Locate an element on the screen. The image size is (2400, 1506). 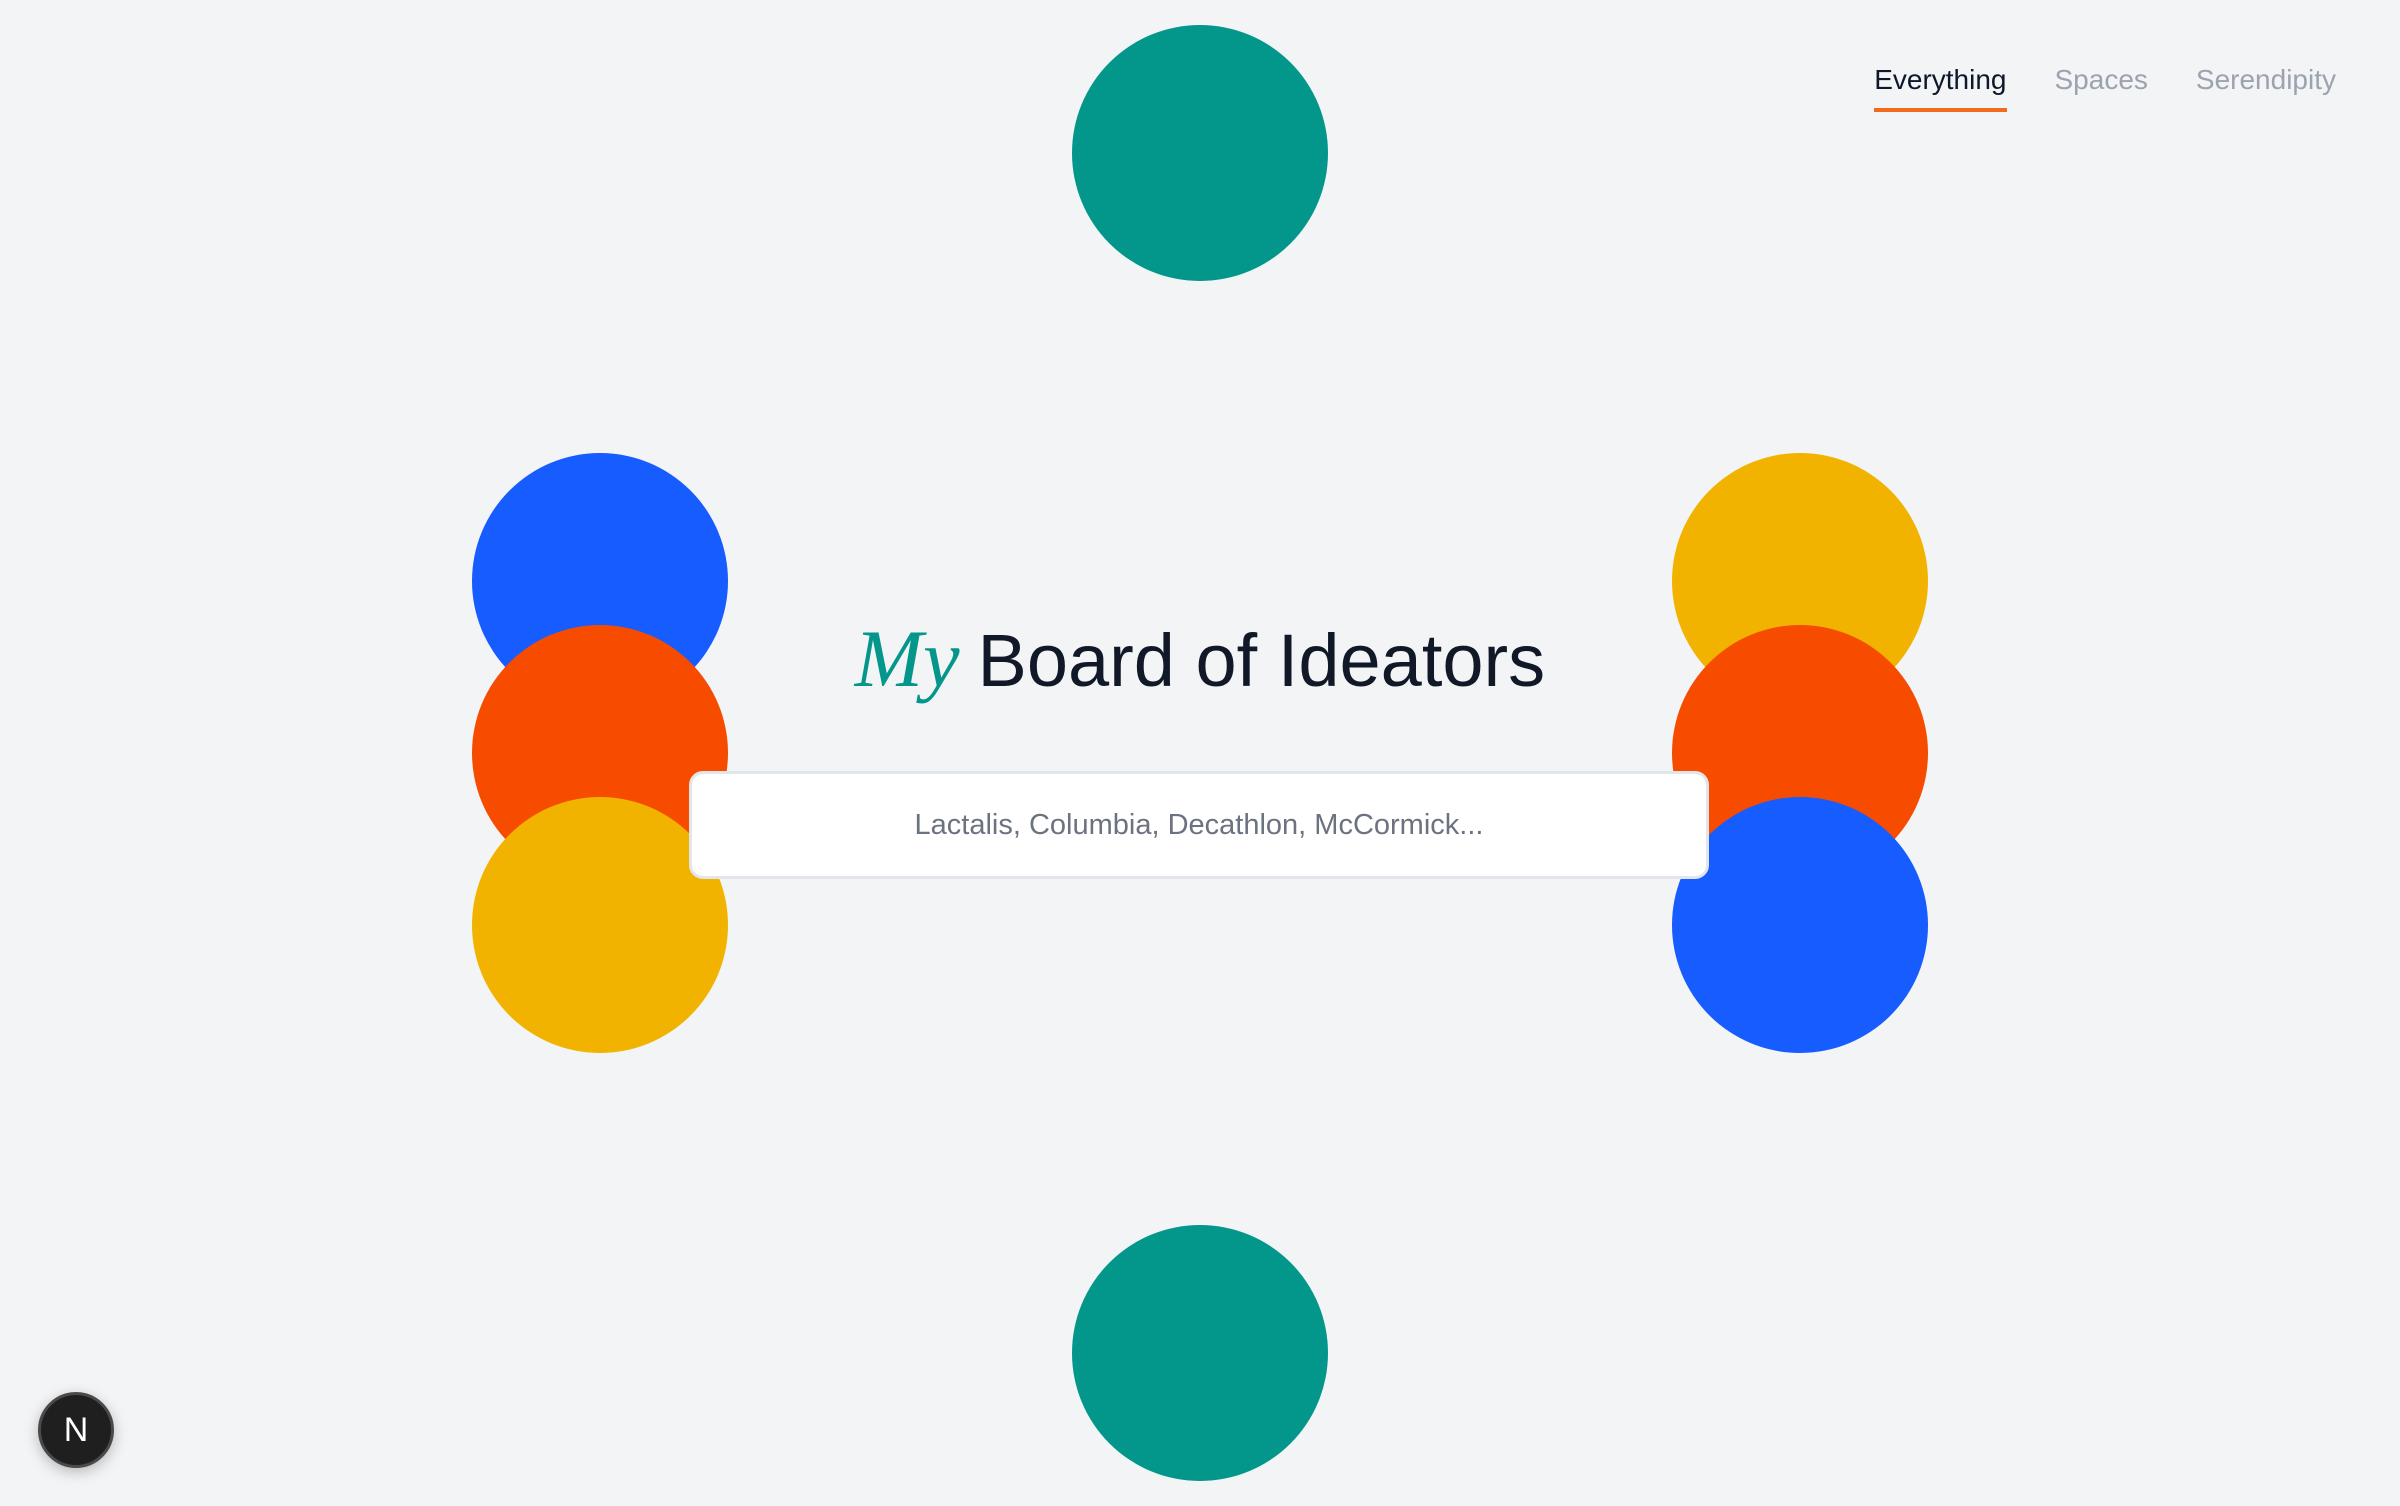
search-box is located at coordinates (1199, 825).